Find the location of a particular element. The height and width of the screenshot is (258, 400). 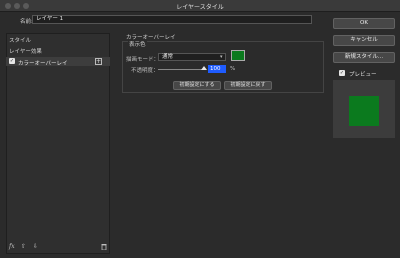

plus-icon: + is located at coordinates (98, 61).